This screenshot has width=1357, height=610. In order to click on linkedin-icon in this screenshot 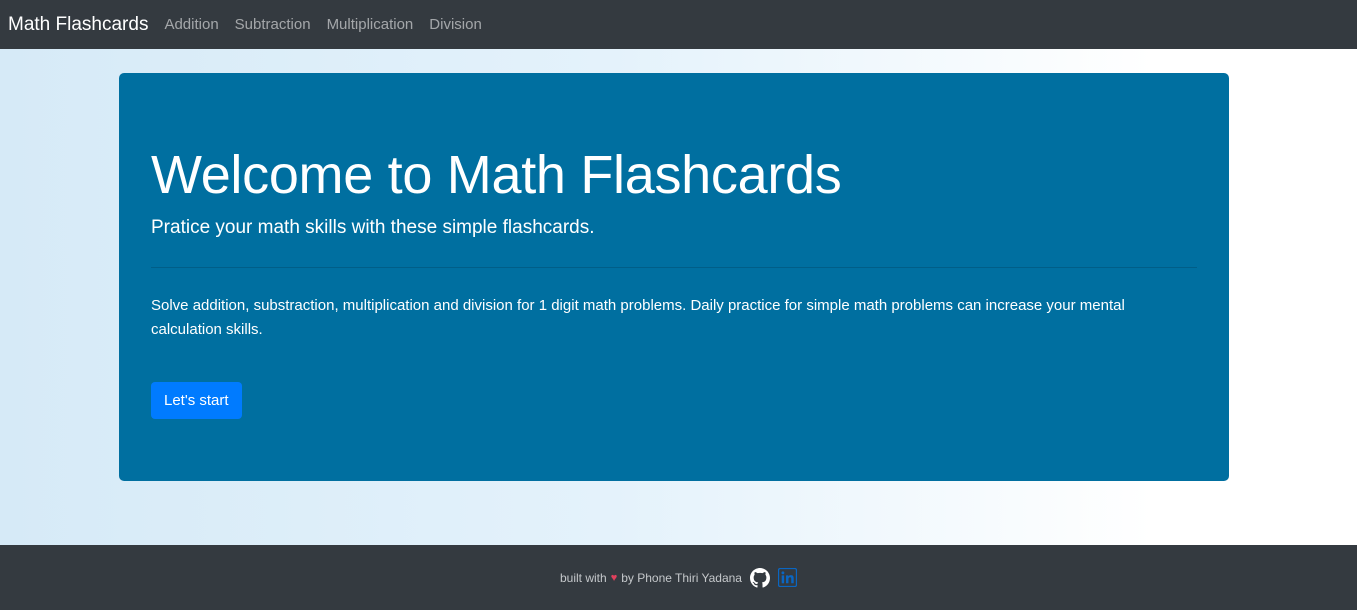, I will do `click(787, 577)`.